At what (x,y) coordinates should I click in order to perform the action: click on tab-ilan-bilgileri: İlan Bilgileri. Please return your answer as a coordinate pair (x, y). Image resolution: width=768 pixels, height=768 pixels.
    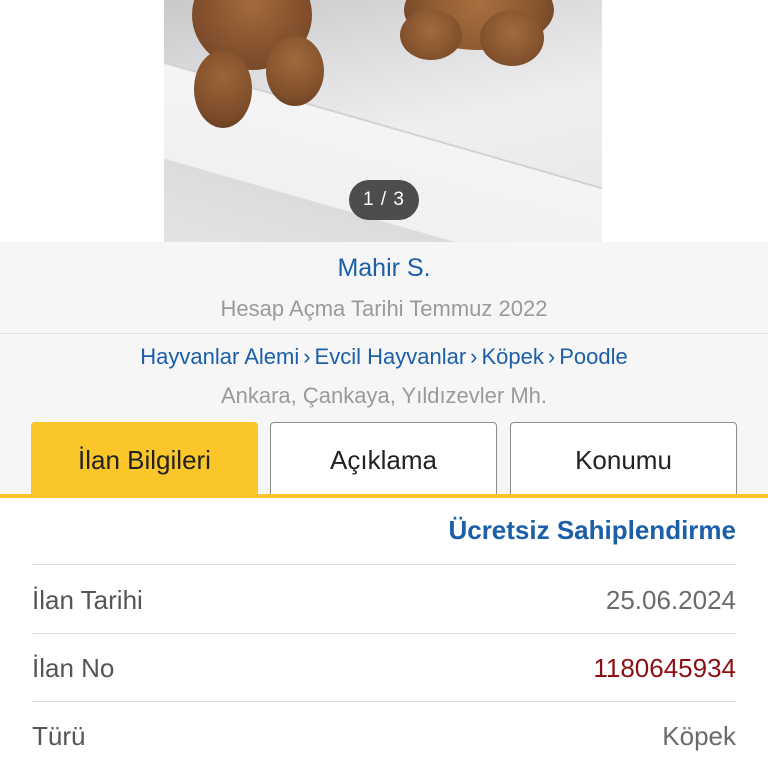
    Looking at the image, I should click on (144, 459).